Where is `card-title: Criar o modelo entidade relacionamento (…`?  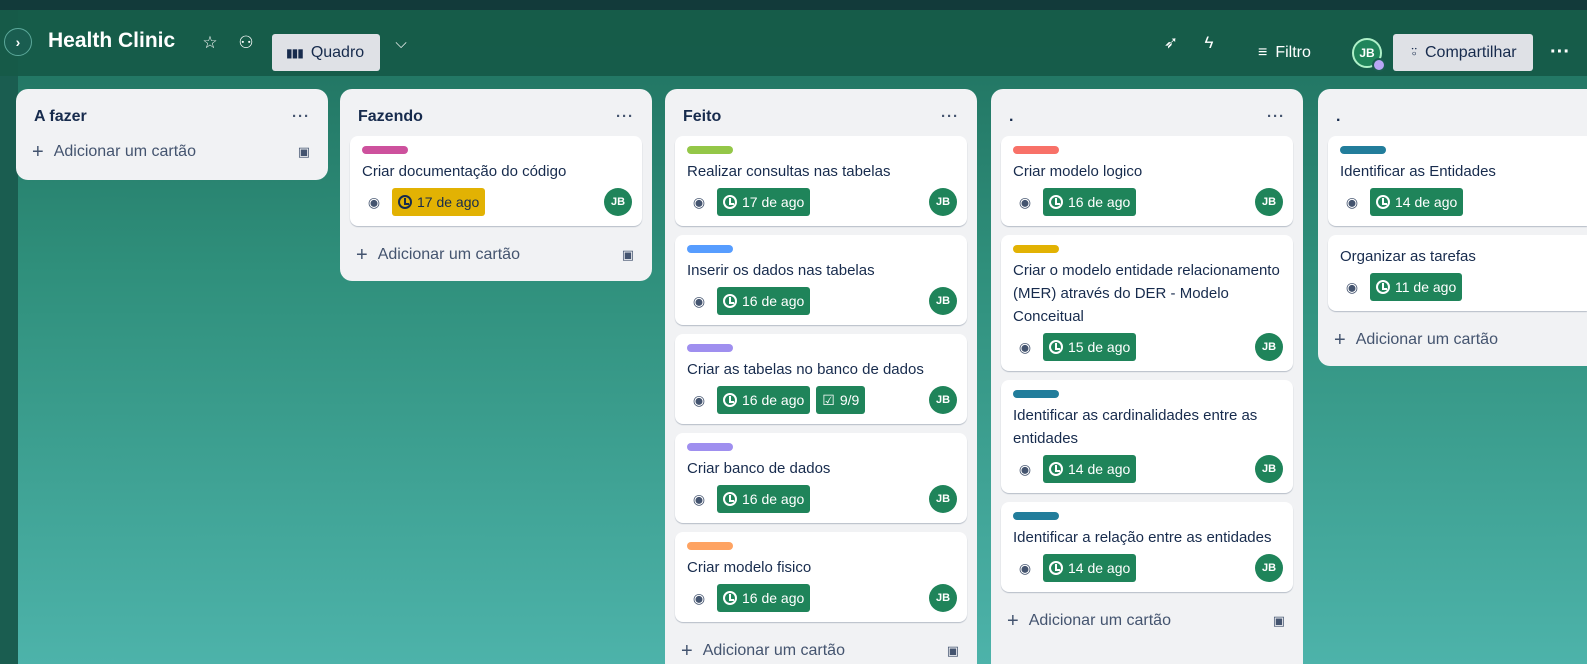 card-title: Criar o modelo entidade relacionamento (… is located at coordinates (1146, 293).